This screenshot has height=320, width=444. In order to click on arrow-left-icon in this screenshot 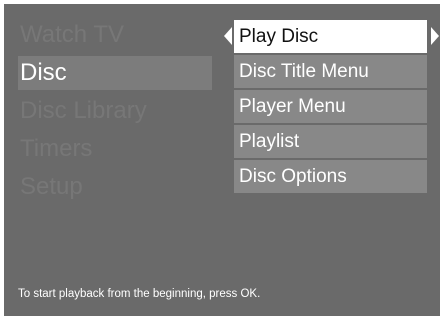, I will do `click(228, 36)`.